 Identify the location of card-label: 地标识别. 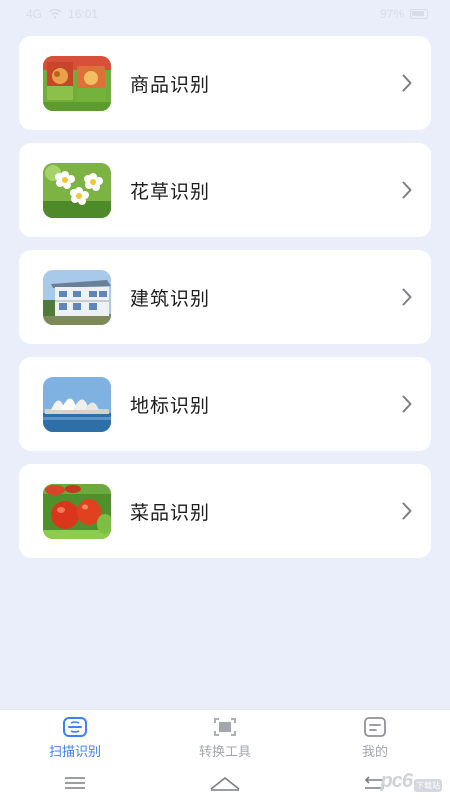
(170, 405).